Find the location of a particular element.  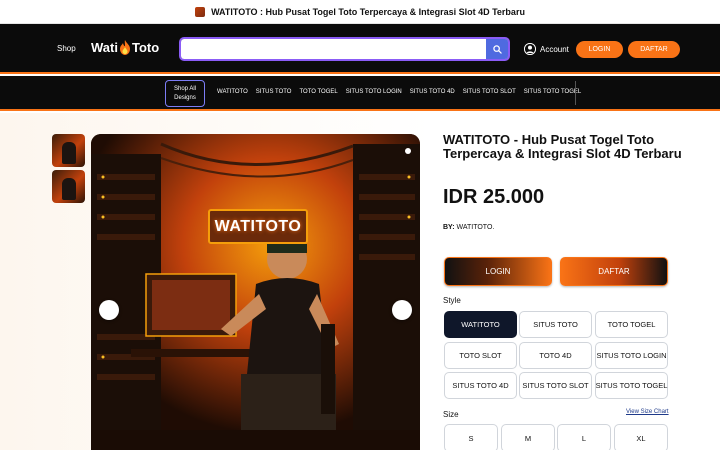

style-option-watitoto: WATITOTO is located at coordinates (480, 324).